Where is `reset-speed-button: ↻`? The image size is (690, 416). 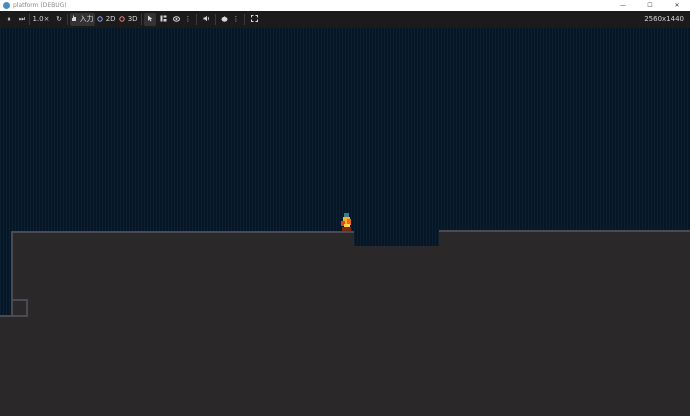 reset-speed-button: ↻ is located at coordinates (59, 19).